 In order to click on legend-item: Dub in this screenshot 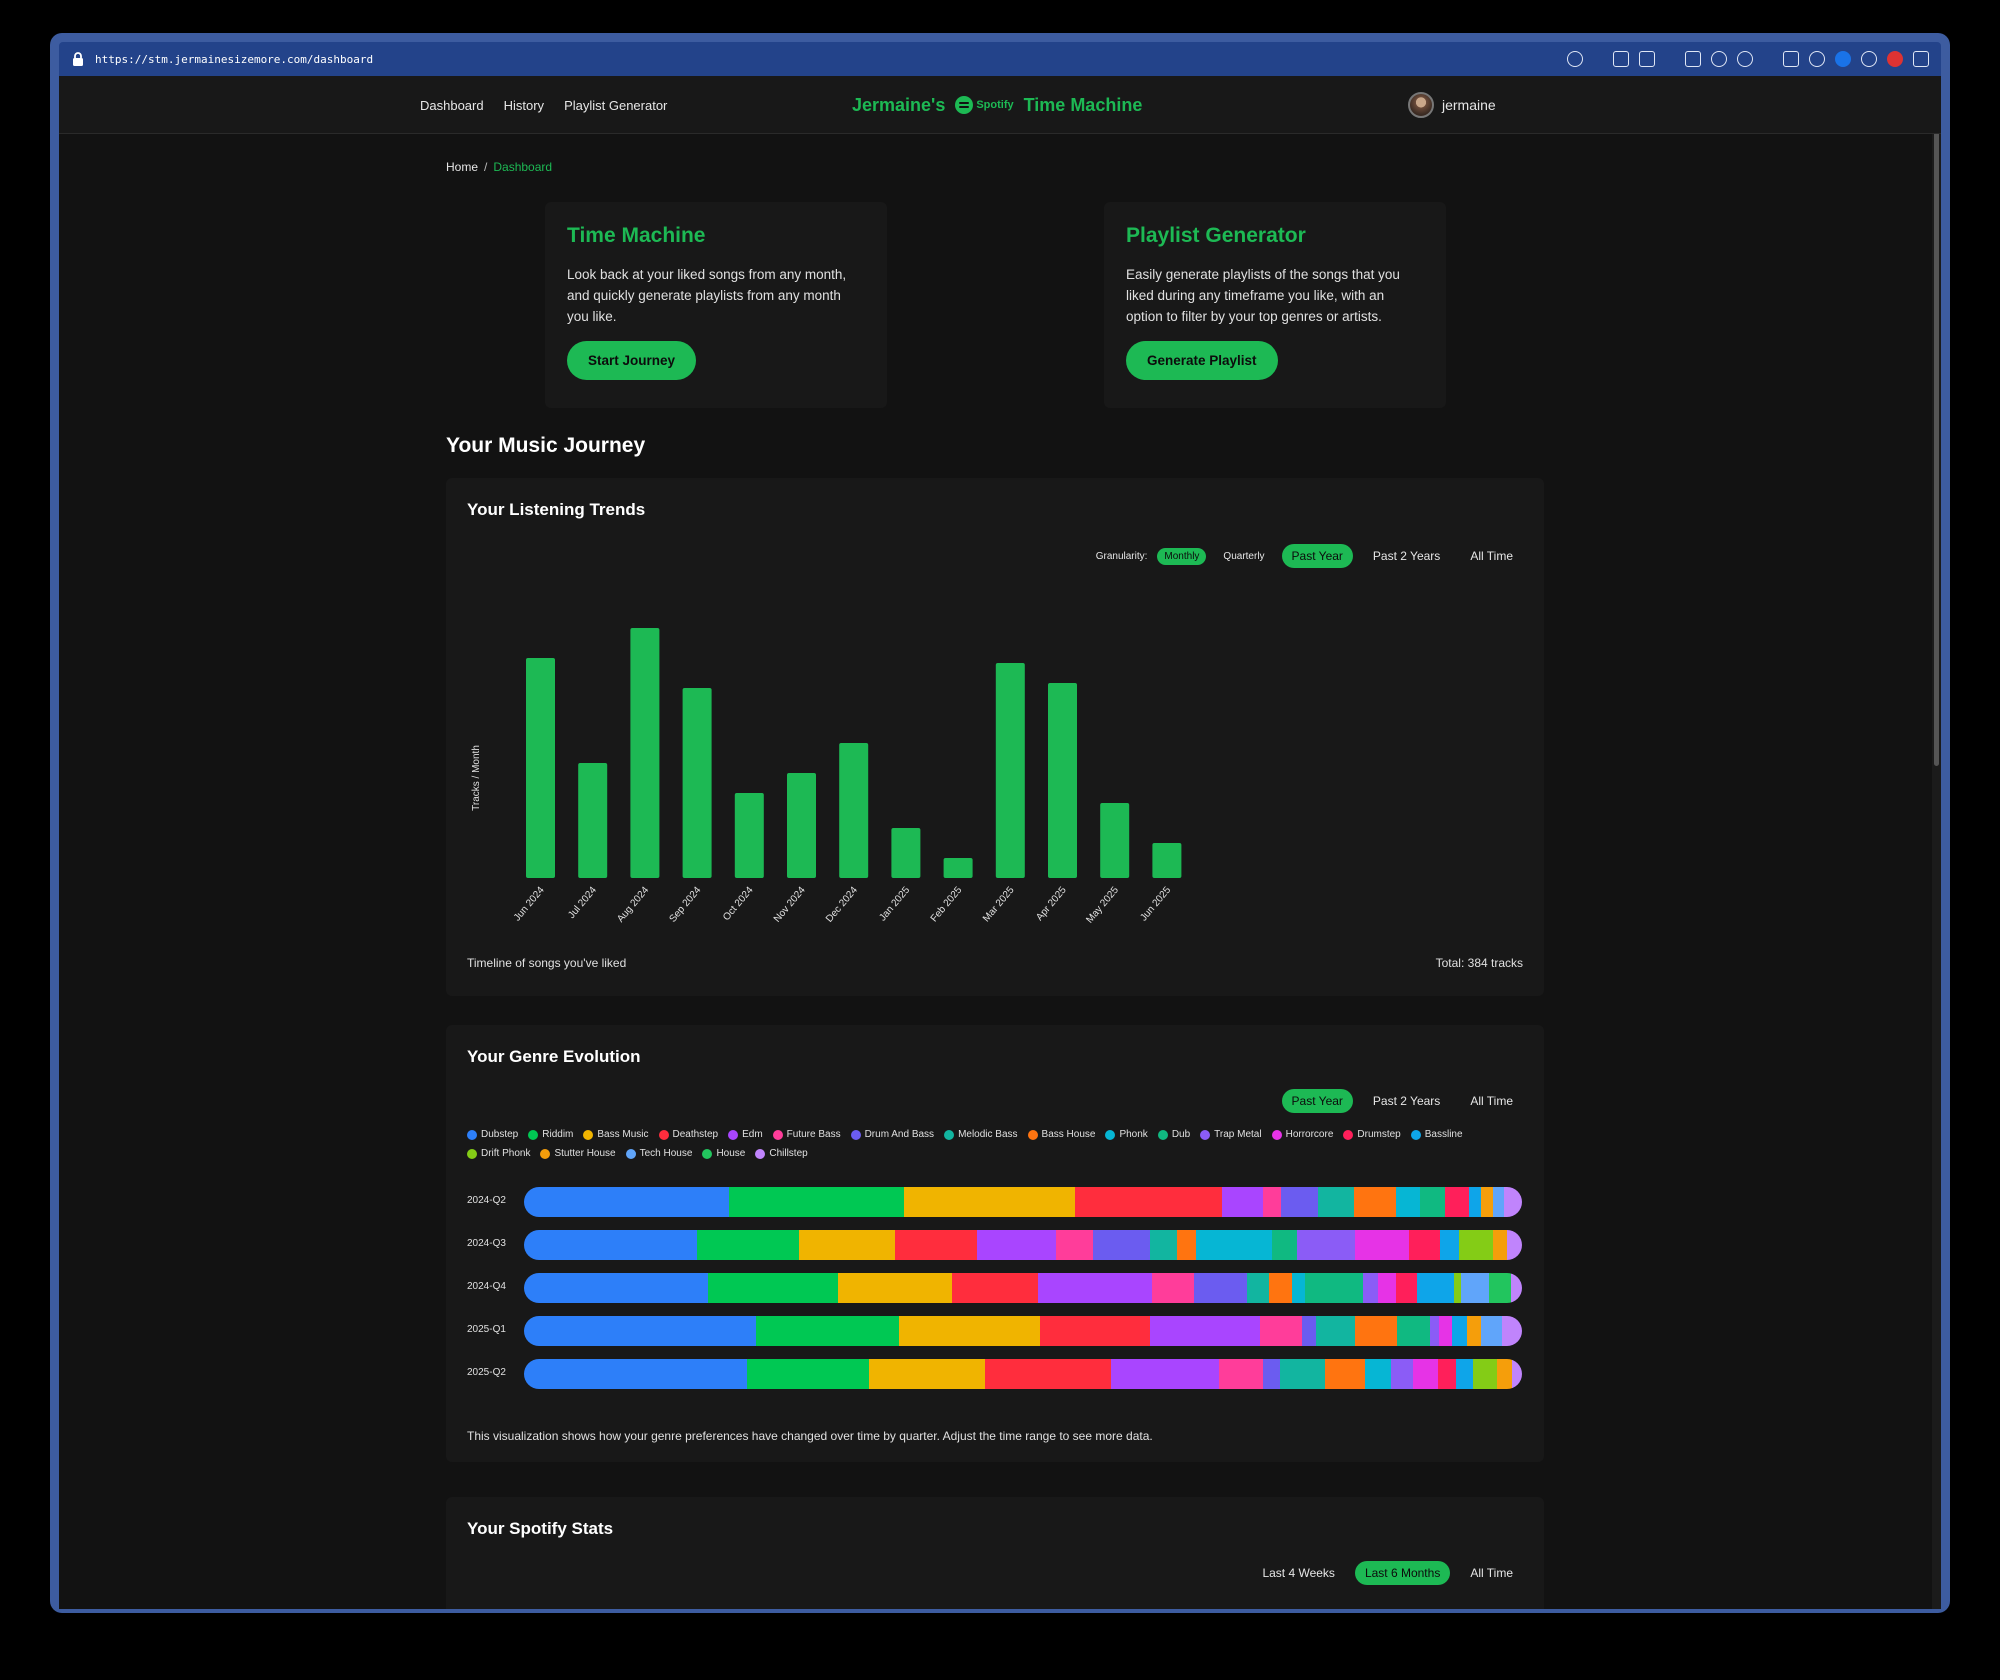, I will do `click(1173, 1134)`.